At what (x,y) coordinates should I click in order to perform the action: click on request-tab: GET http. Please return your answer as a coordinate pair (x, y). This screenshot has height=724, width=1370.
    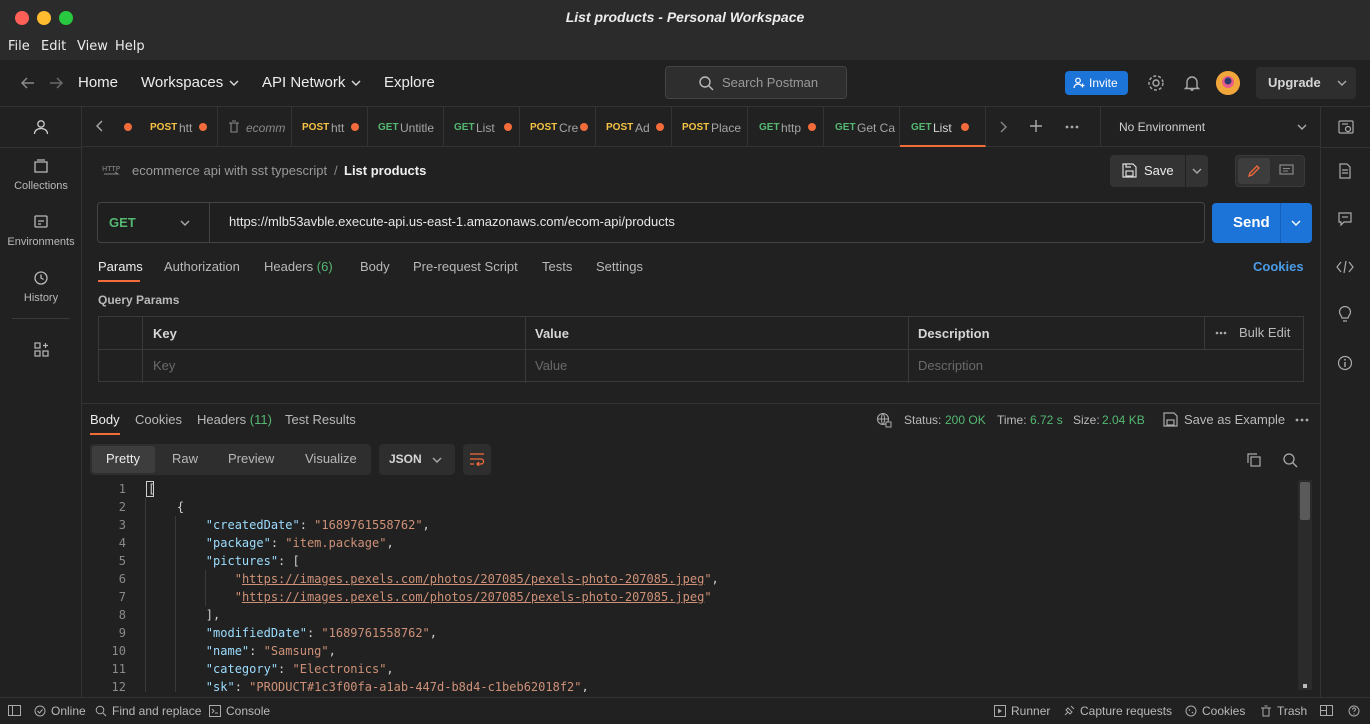
    Looking at the image, I should click on (786, 127).